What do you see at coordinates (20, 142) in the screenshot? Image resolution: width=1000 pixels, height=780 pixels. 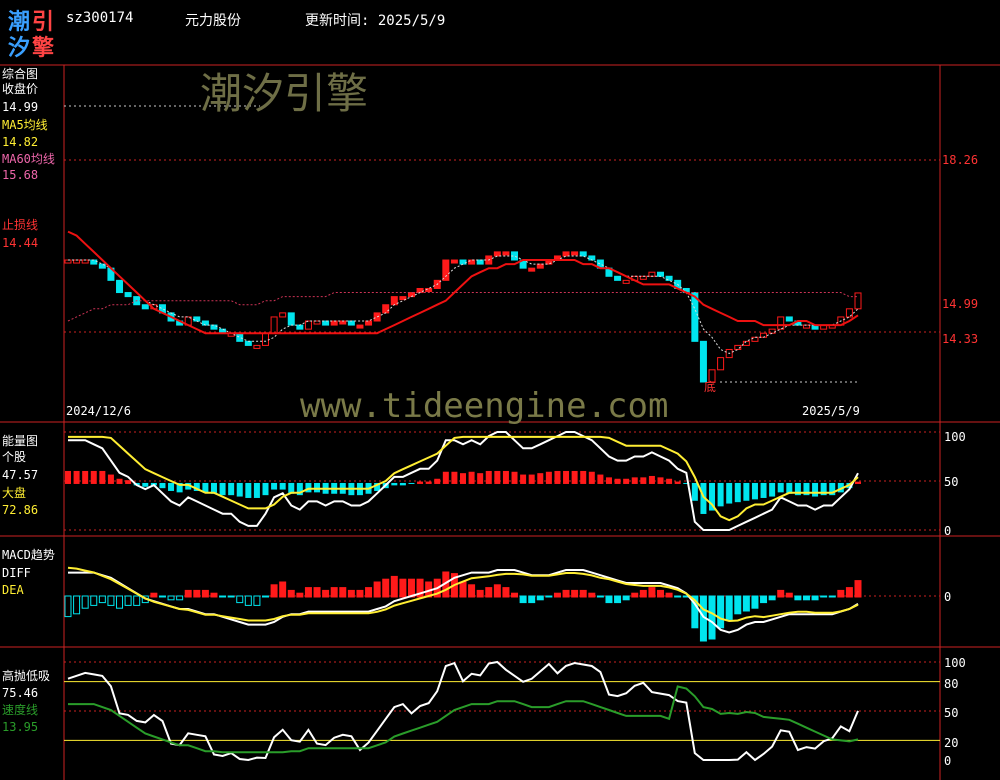 I see `ma5-value: 14.82` at bounding box center [20, 142].